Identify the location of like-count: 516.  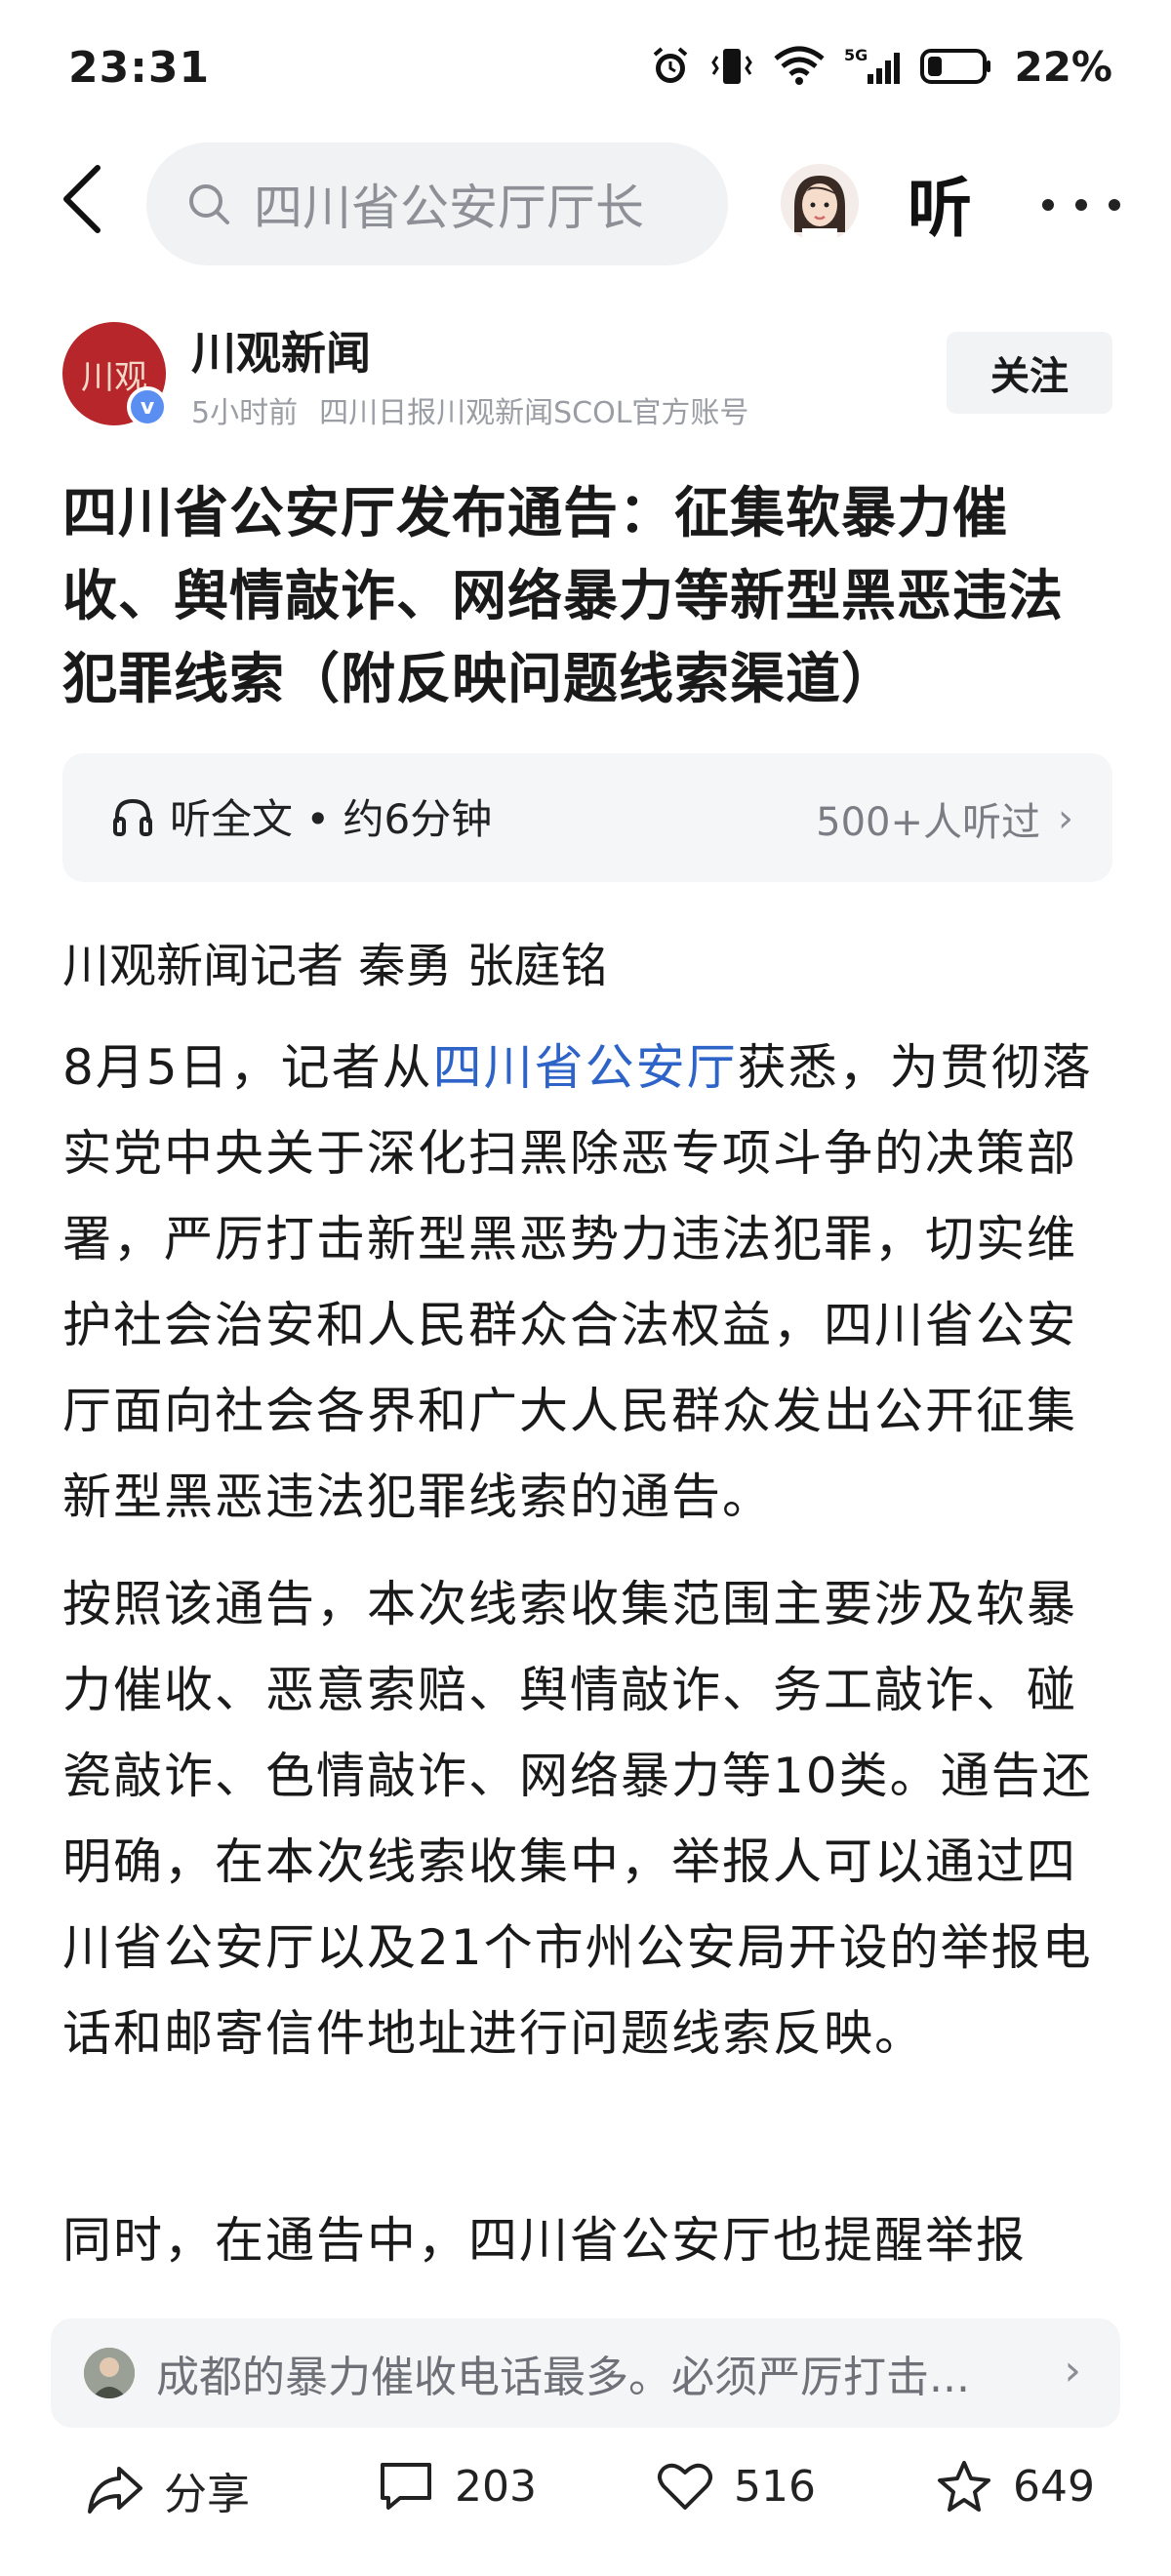
(775, 2486).